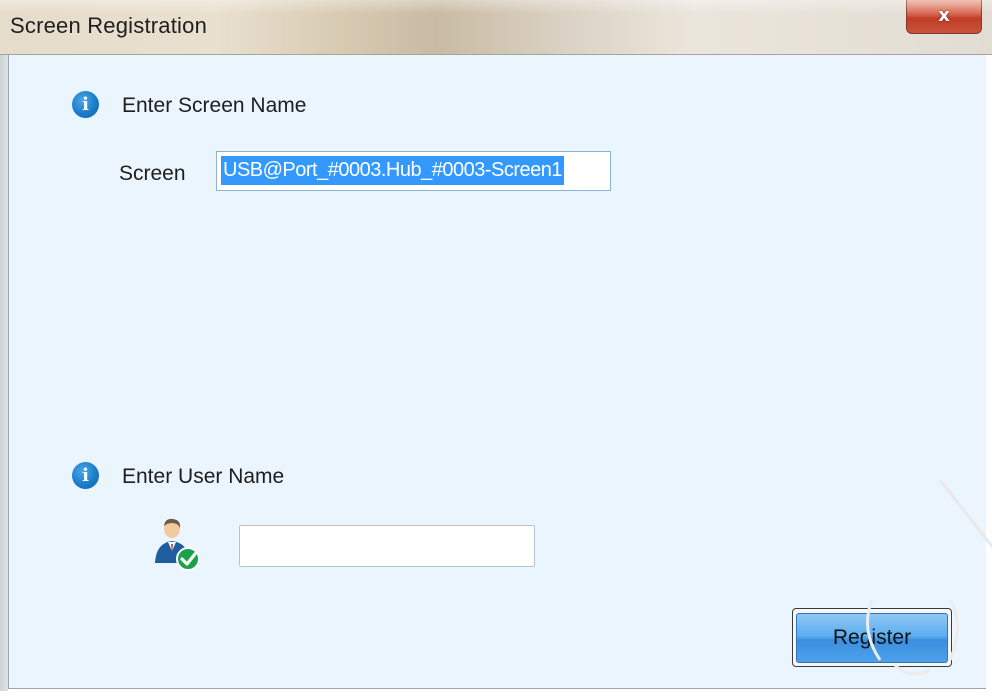 The image size is (992, 700). I want to click on user-name-input, so click(387, 546).